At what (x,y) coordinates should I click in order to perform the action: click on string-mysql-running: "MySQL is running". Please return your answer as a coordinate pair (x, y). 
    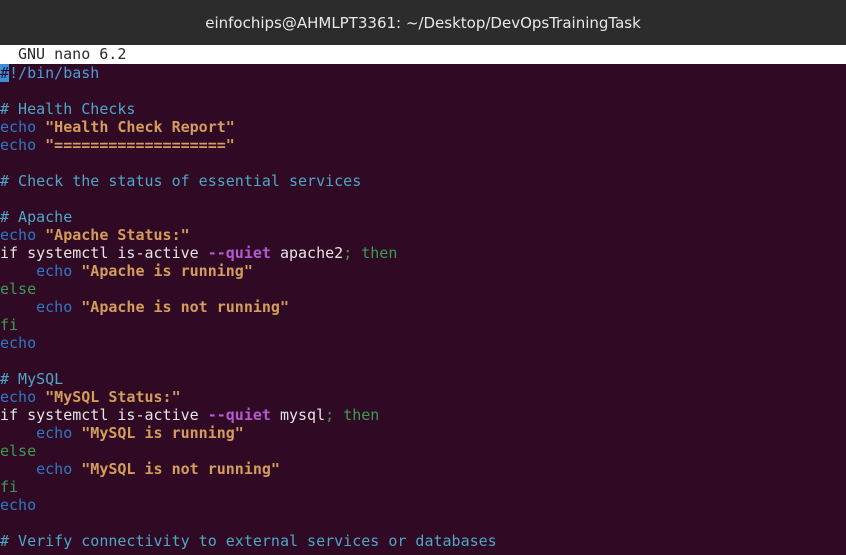
    Looking at the image, I should click on (162, 433).